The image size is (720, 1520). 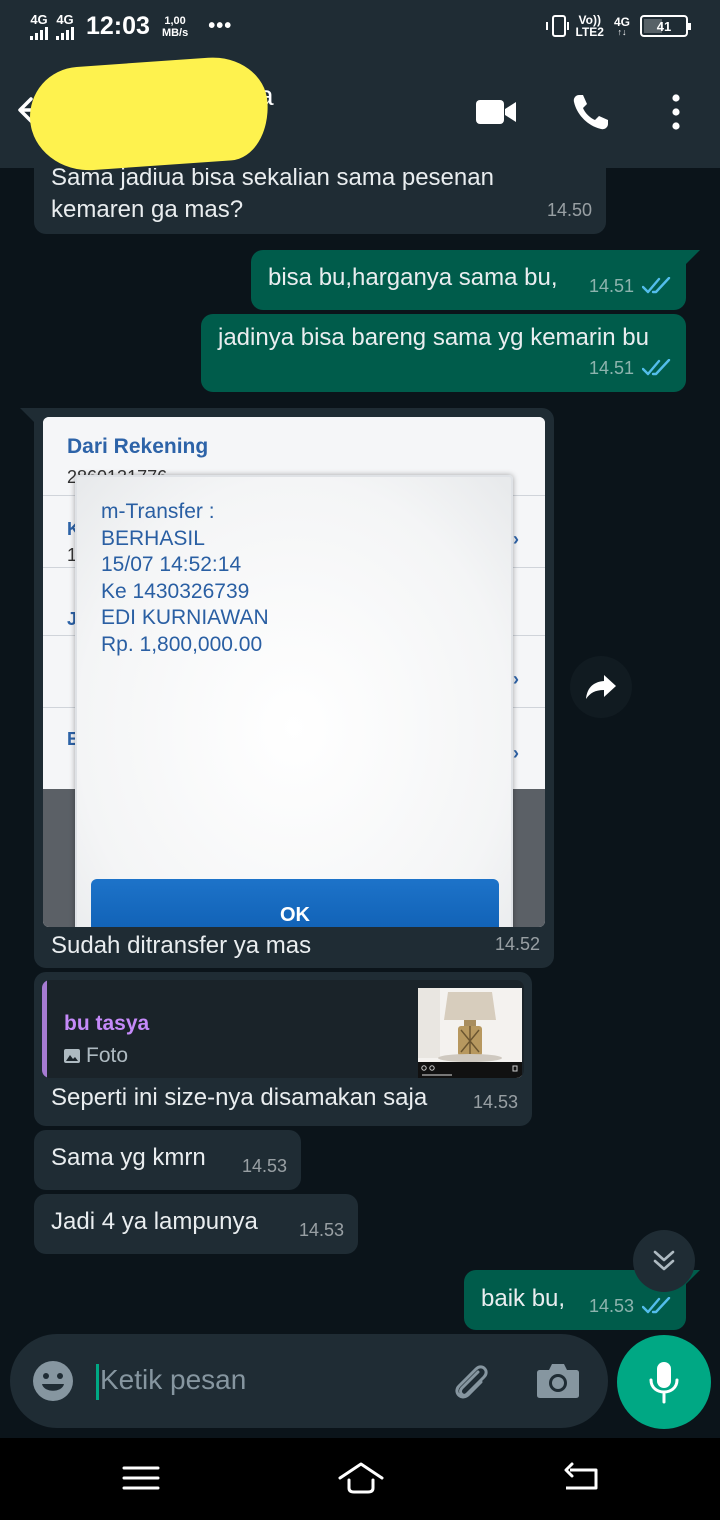 I want to click on message-time-text: 14.50, so click(x=569, y=210).